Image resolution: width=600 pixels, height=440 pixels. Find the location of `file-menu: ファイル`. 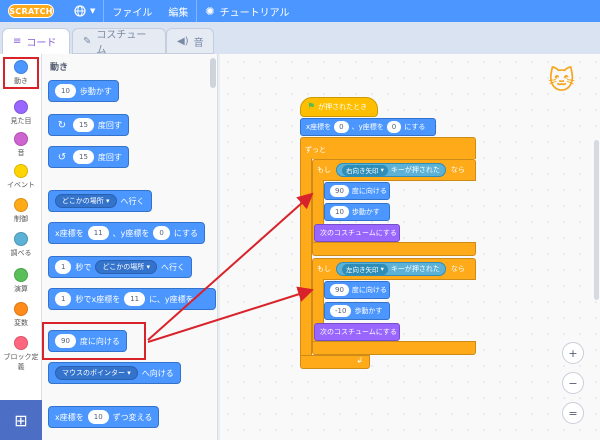

file-menu: ファイル is located at coordinates (132, 11).